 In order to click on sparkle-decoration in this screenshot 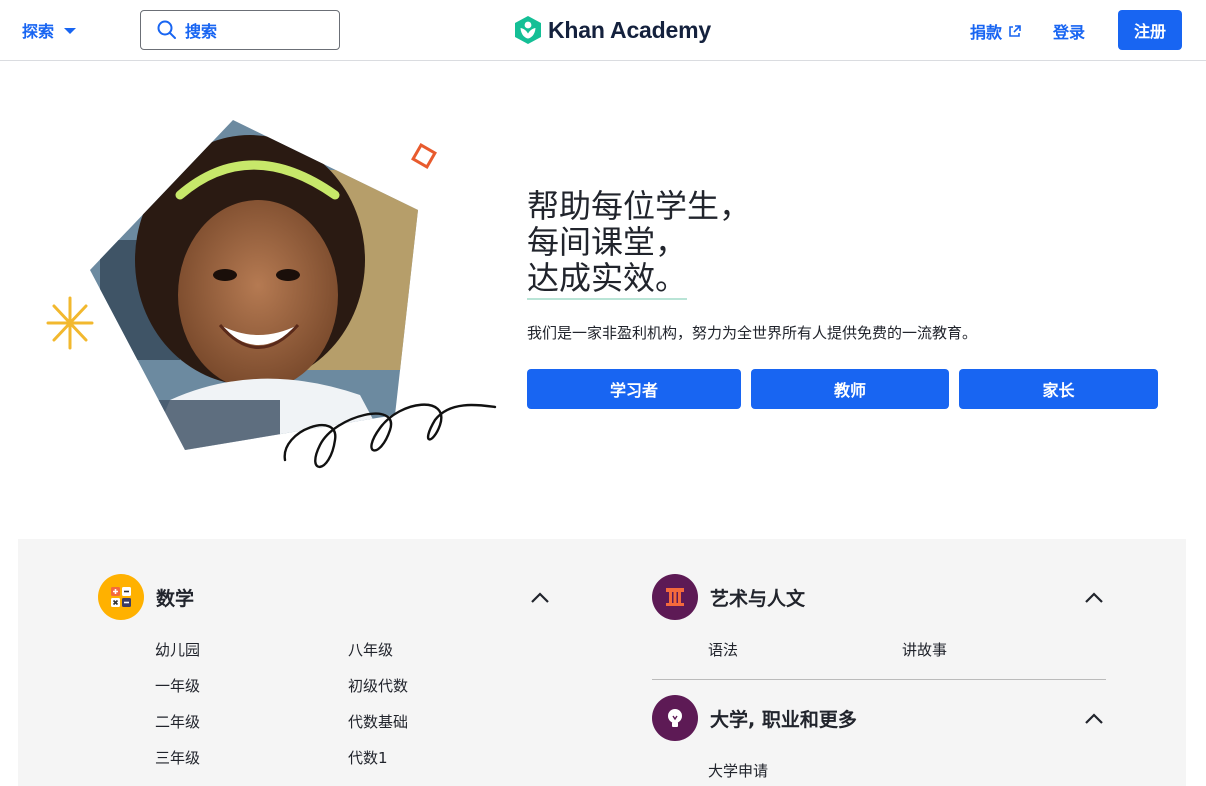, I will do `click(70, 323)`.